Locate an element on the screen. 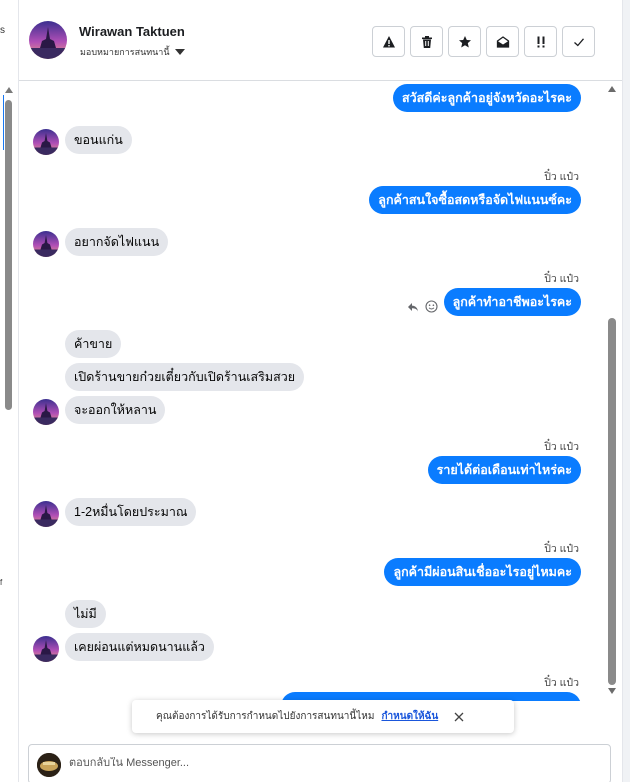 The image size is (630, 782). outgoing-message-bubble: ลูกค้ามีผ่อนสินเชื่ออะไรอยู่ไหมคะ is located at coordinates (482, 572).